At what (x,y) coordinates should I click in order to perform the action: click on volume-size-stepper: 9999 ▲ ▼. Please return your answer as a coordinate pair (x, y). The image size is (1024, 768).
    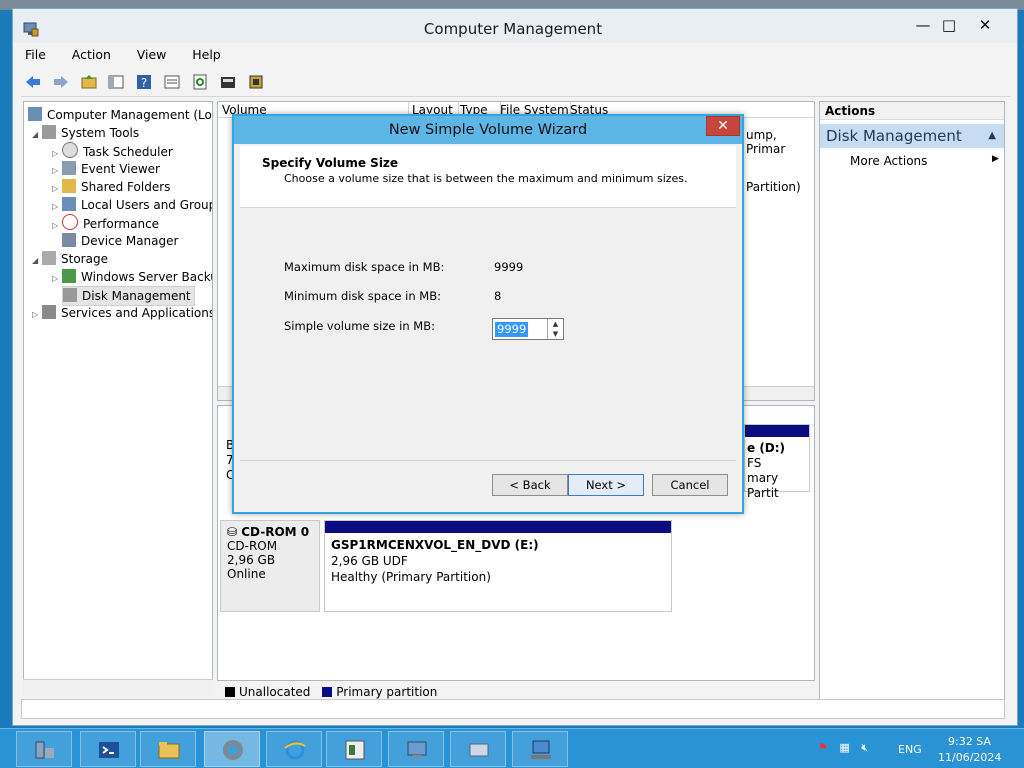
    Looking at the image, I should click on (528, 329).